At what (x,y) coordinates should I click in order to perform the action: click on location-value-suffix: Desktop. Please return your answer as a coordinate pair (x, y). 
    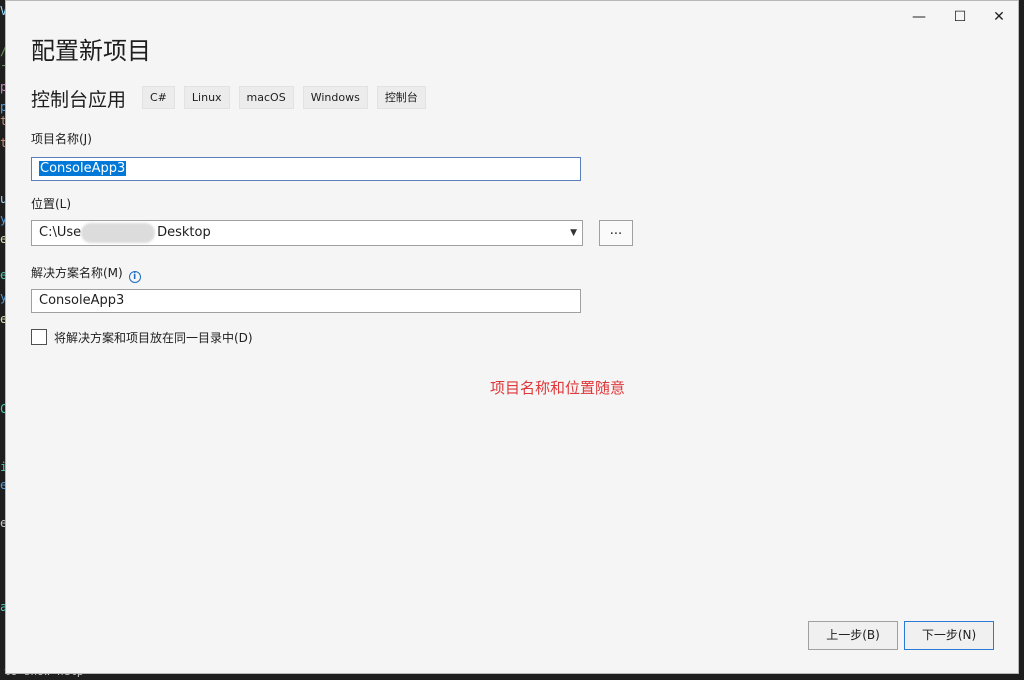
    Looking at the image, I should click on (184, 232).